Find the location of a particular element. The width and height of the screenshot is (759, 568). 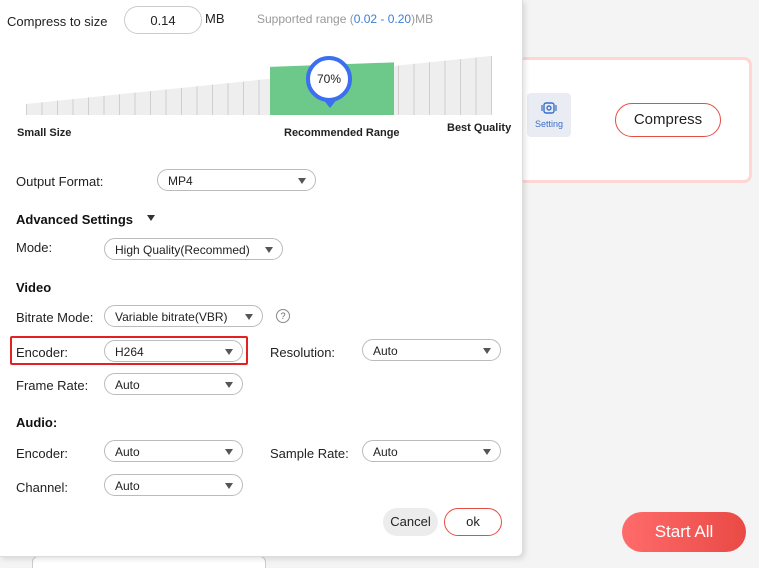

video-encoder-select: H264 is located at coordinates (173, 351).